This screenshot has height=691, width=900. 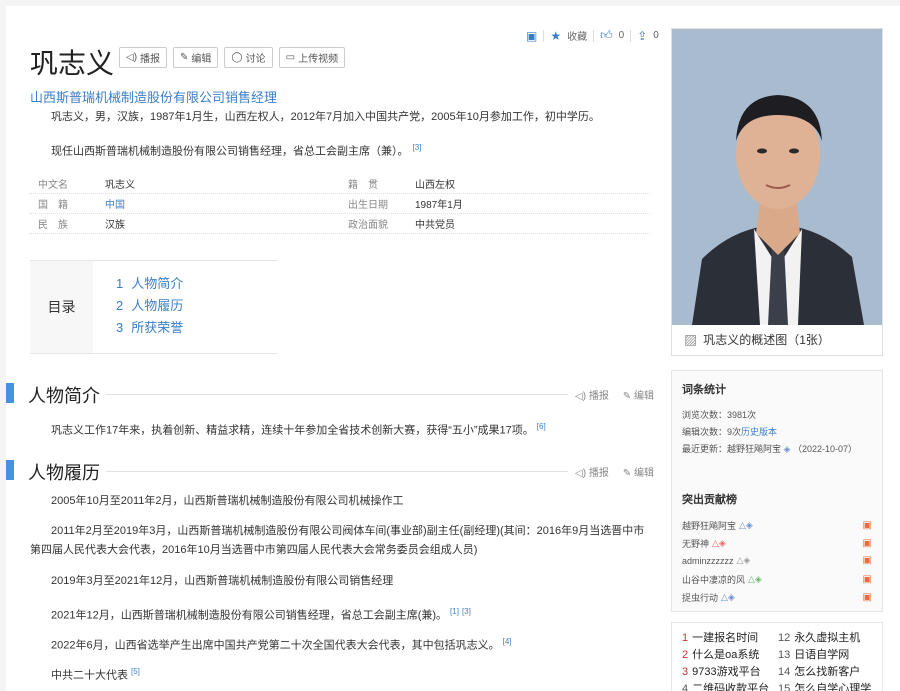 What do you see at coordinates (10, 393) in the screenshot?
I see `section-bar` at bounding box center [10, 393].